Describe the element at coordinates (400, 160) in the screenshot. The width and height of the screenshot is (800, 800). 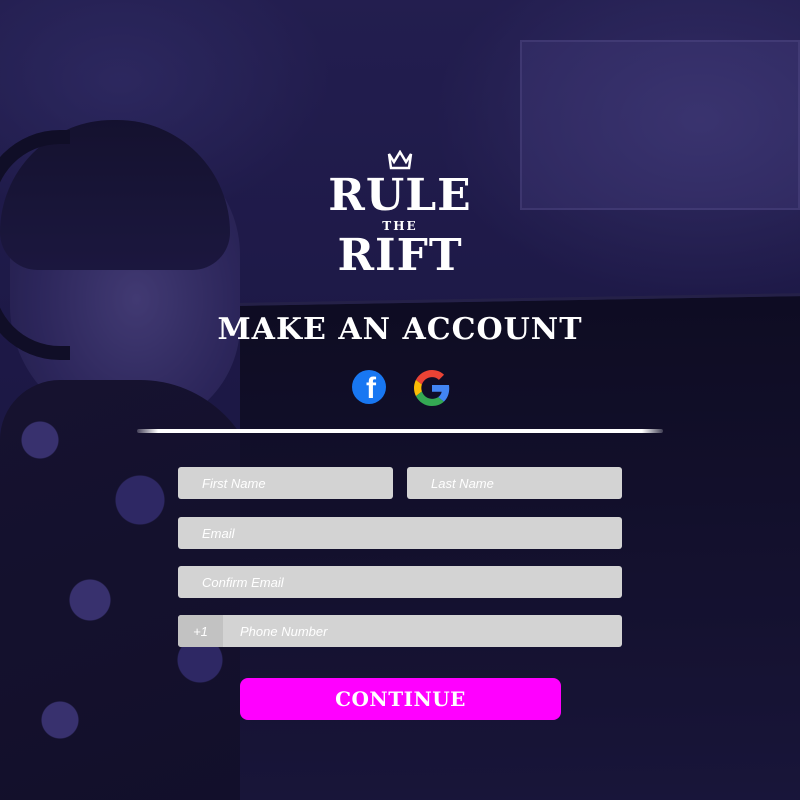
I see `crown-icon` at that location.